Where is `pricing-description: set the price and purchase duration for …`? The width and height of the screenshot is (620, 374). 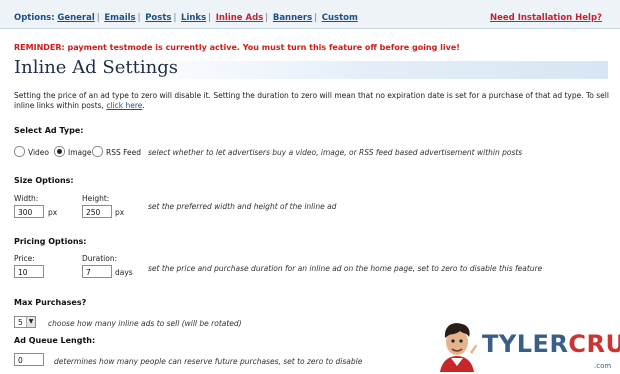 pricing-description: set the price and purchase duration for … is located at coordinates (345, 268).